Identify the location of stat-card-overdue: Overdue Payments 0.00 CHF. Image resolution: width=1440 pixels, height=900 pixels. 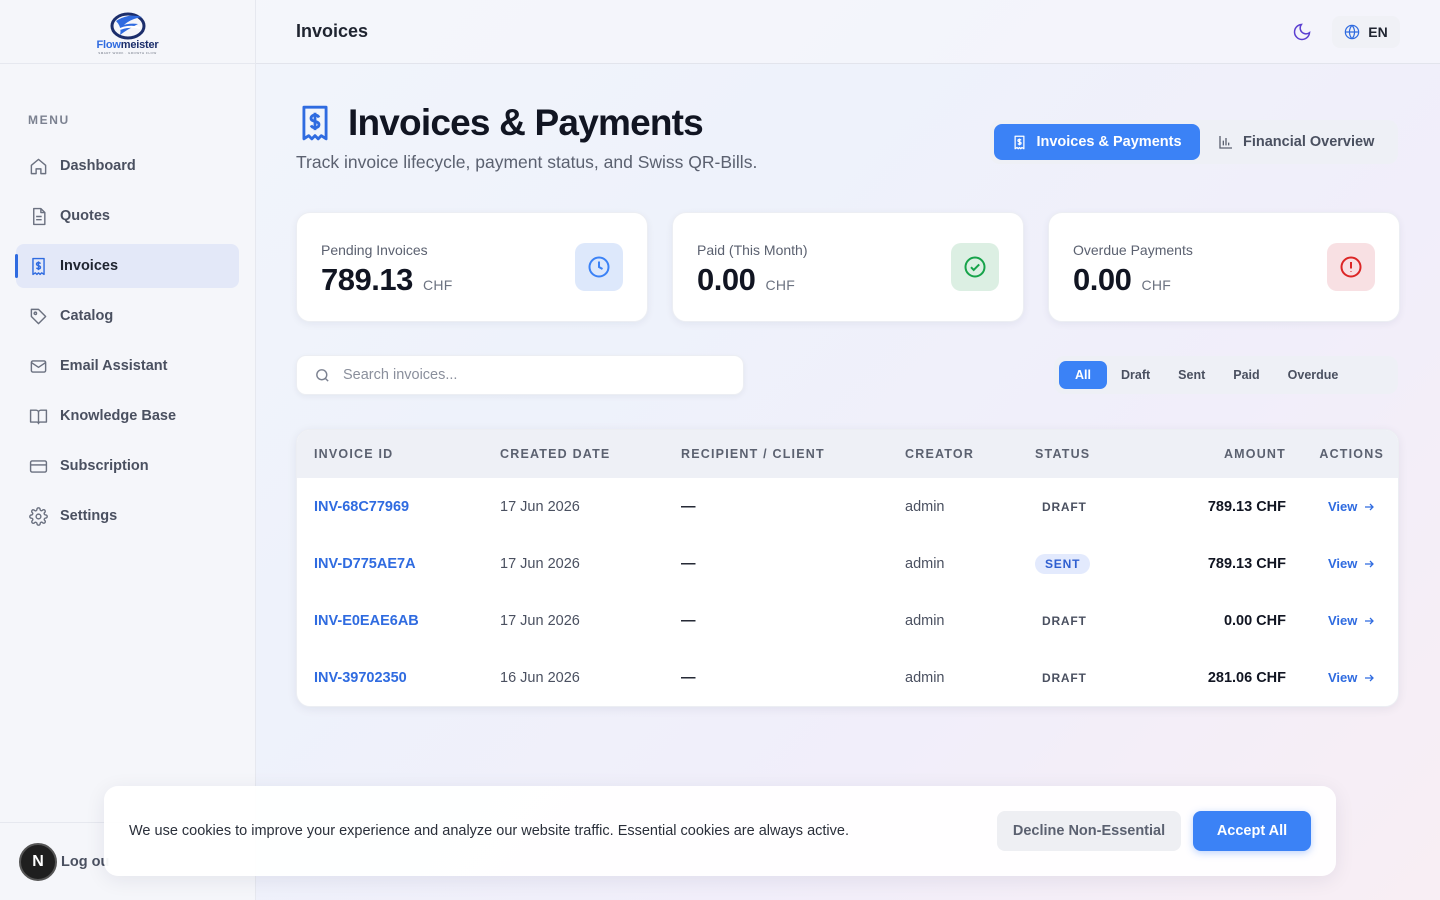
(1224, 267).